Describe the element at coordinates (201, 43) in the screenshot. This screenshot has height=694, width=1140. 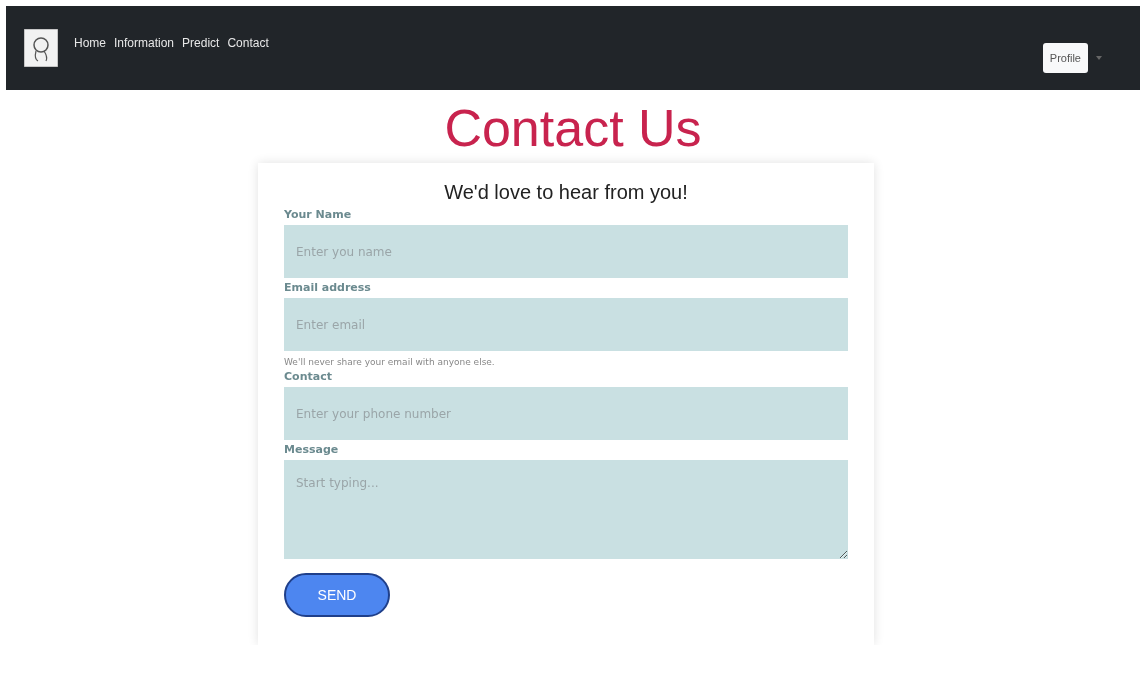
I see `nav-link: Predict` at that location.